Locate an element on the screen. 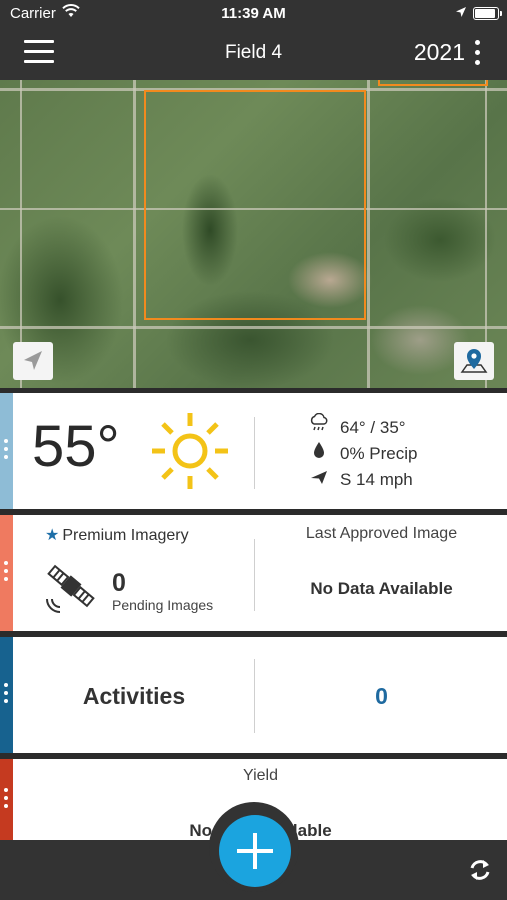 The width and height of the screenshot is (507, 900). plus-icon is located at coordinates (255, 851).